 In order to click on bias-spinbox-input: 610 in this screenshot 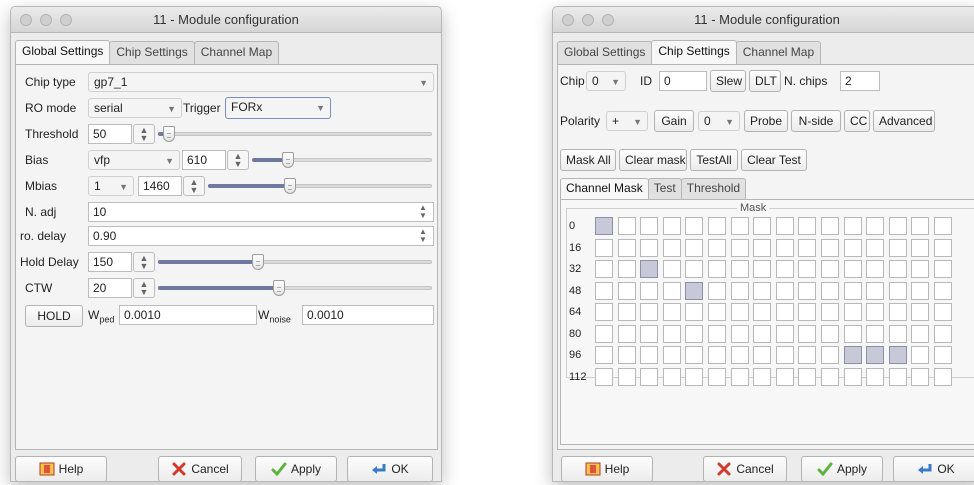, I will do `click(204, 160)`.